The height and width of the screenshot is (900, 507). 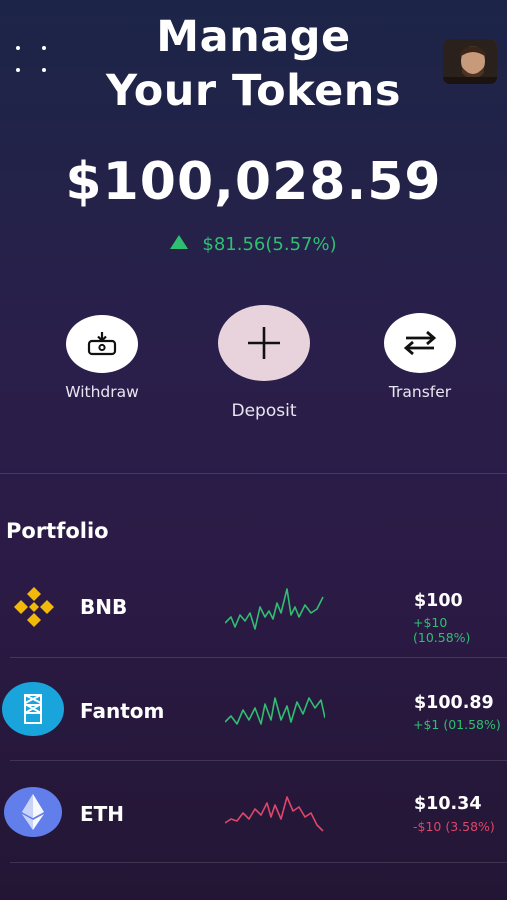 What do you see at coordinates (420, 343) in the screenshot?
I see `swap-arrows-icon` at bounding box center [420, 343].